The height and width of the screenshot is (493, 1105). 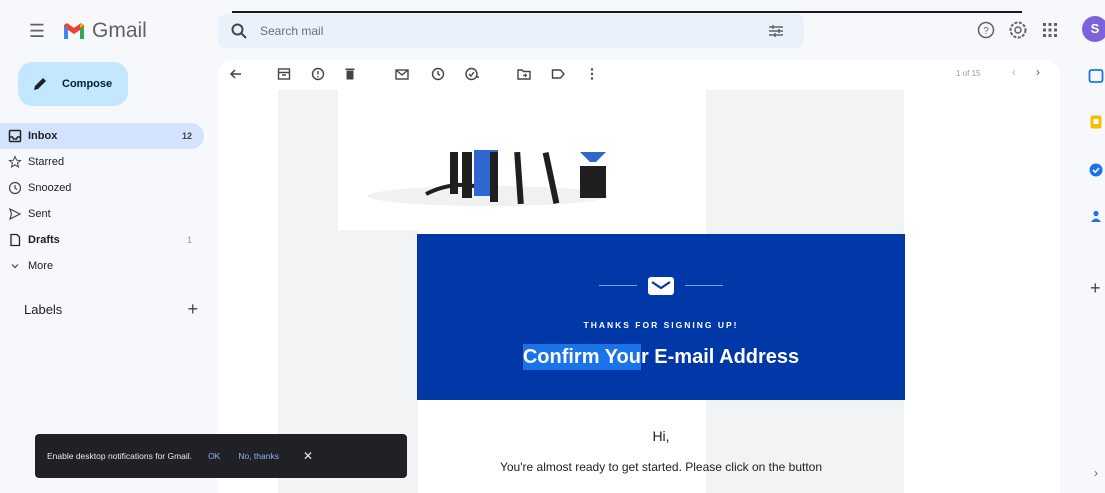 I want to click on draft-icon, so click(x=15, y=240).